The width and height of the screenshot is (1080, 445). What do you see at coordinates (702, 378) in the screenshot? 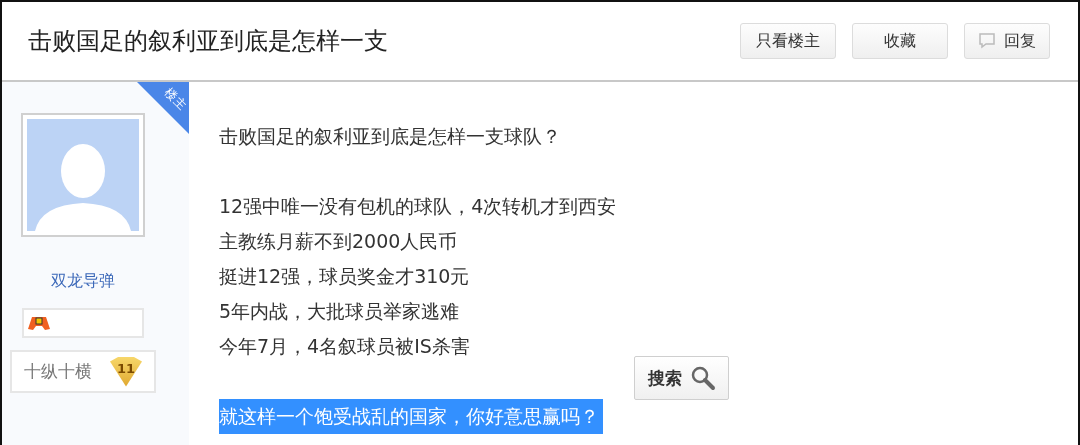
I see `search-icon` at bounding box center [702, 378].